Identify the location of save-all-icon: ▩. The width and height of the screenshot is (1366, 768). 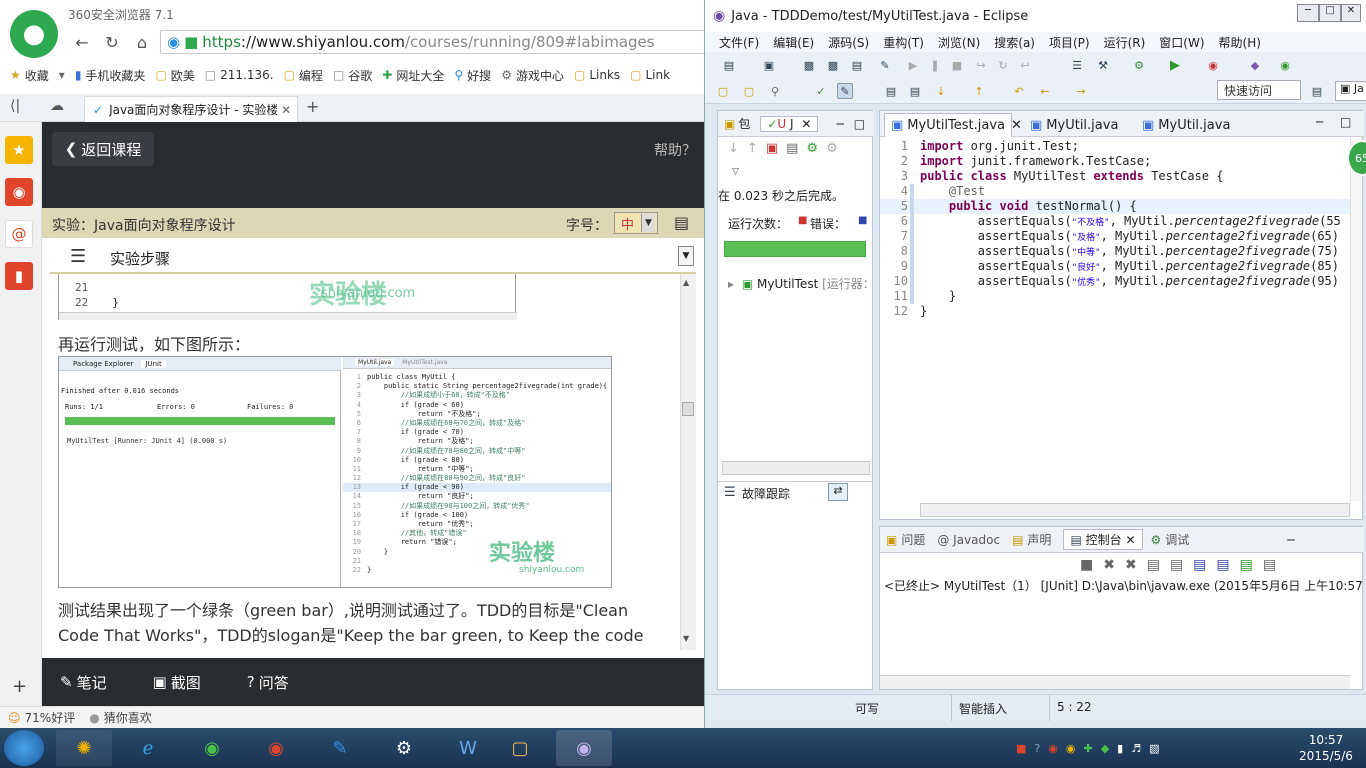
(833, 65).